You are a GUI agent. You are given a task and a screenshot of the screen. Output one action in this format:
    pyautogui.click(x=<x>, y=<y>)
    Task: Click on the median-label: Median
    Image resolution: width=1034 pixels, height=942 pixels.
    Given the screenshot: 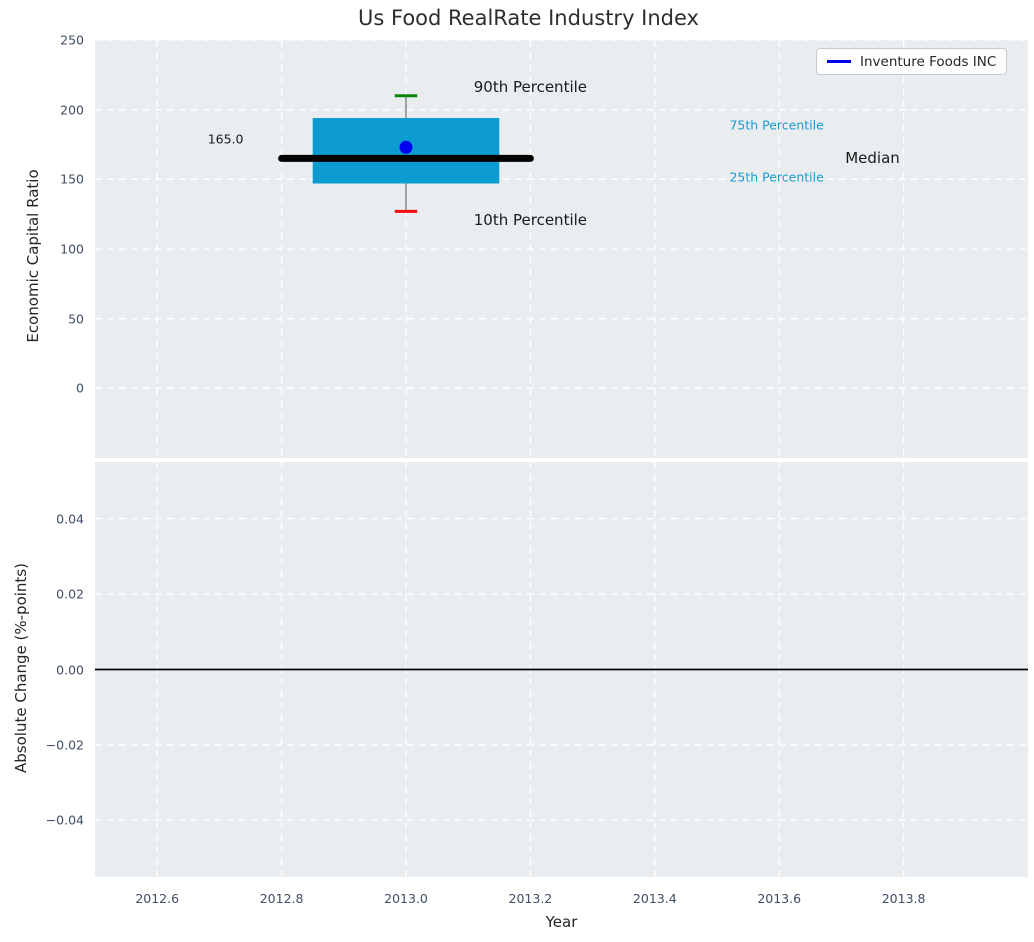 What is the action you would take?
    pyautogui.click(x=872, y=158)
    